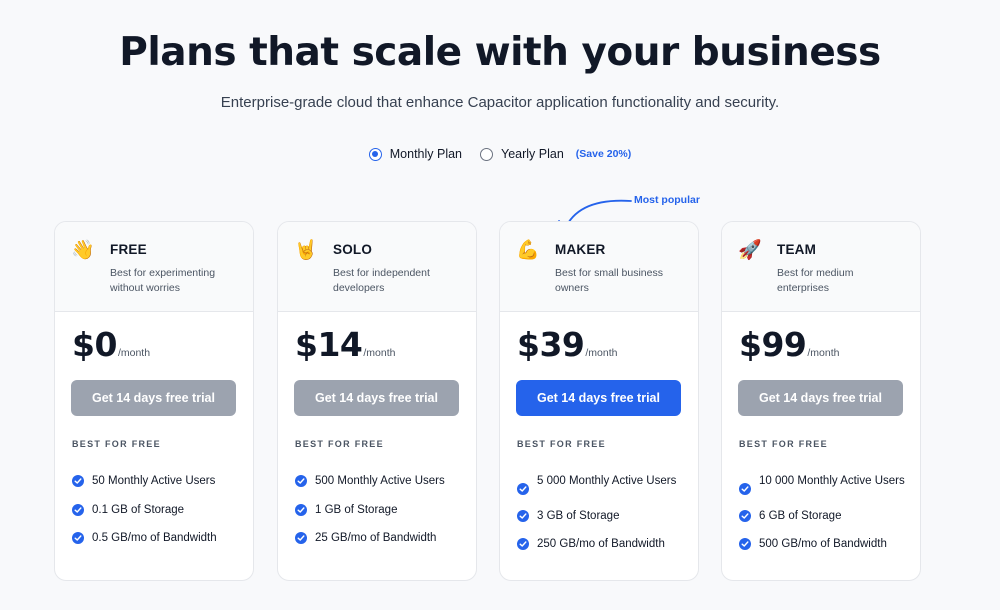 Image resolution: width=1000 pixels, height=610 pixels. What do you see at coordinates (353, 249) in the screenshot?
I see `plan-name: SOLO` at bounding box center [353, 249].